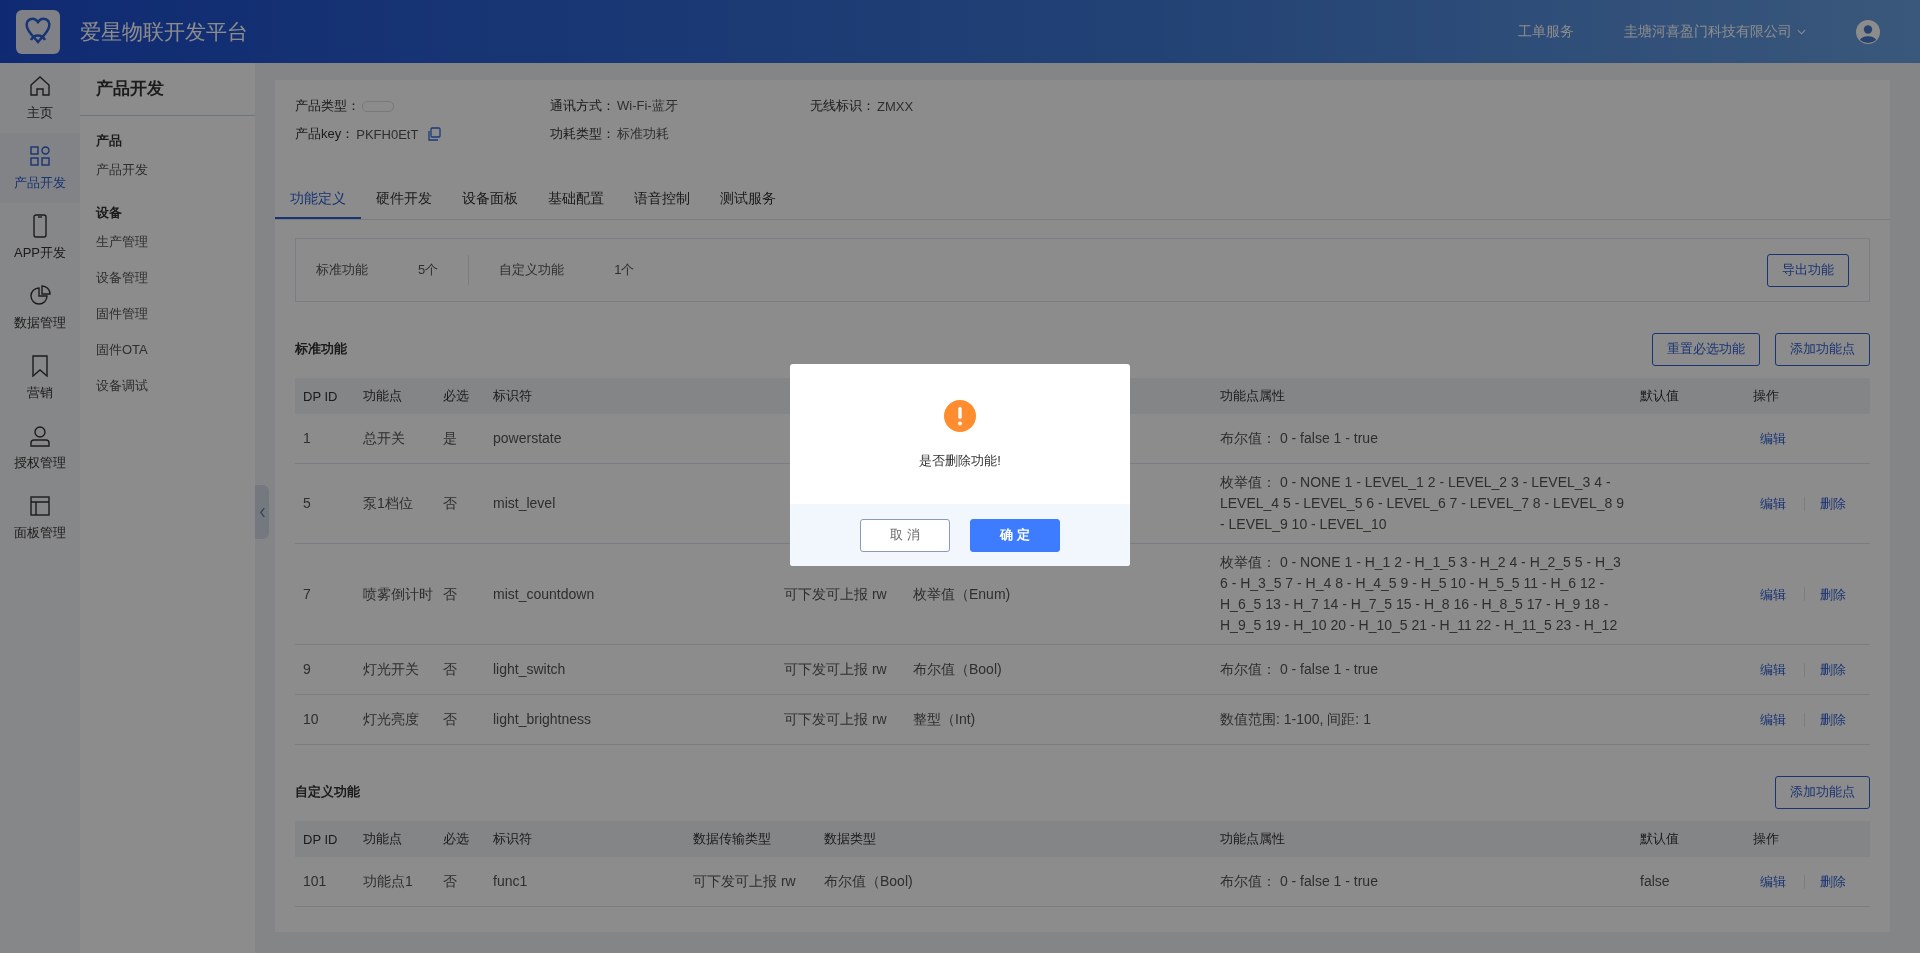  Describe the element at coordinates (167, 386) in the screenshot. I see `submenu-item: 设备调试` at that location.